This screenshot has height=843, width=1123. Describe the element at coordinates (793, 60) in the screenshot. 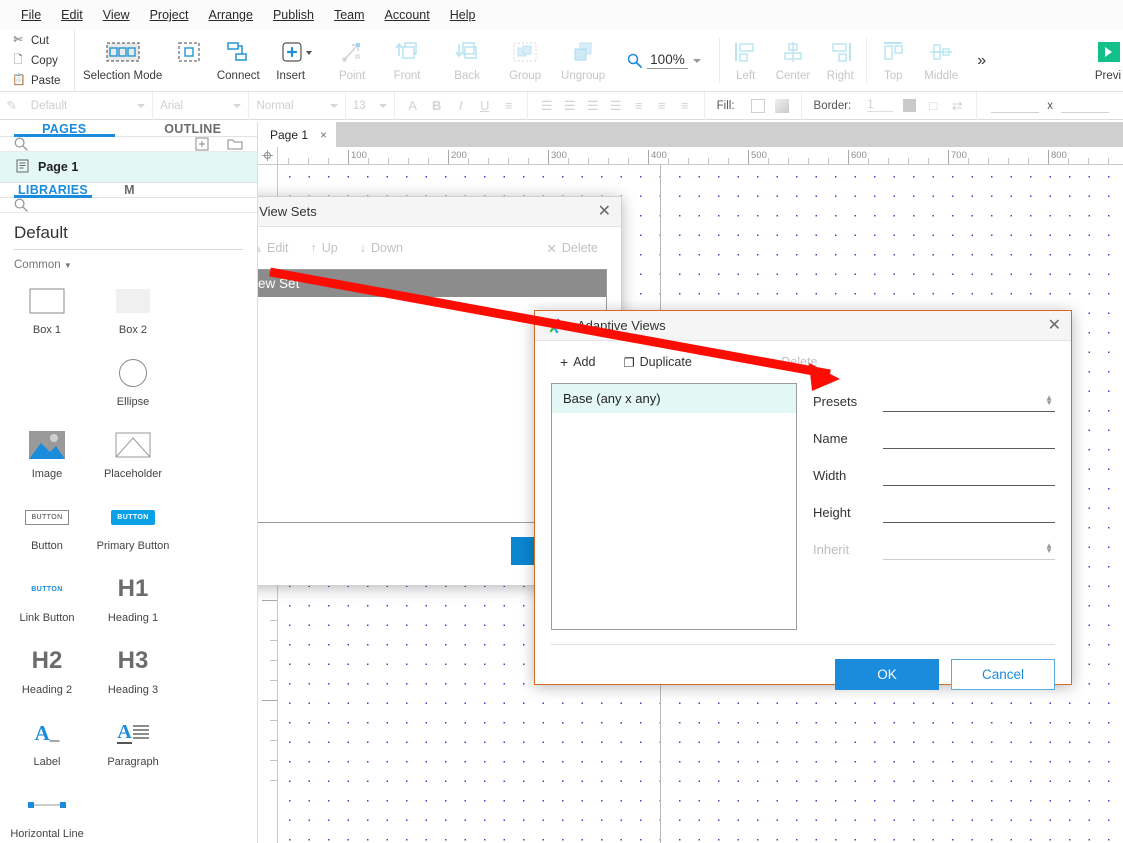

I see `align-center-button: Center` at that location.